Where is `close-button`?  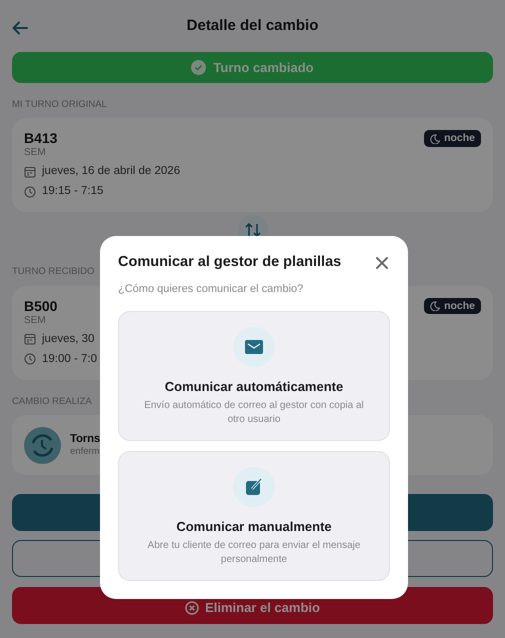 close-button is located at coordinates (382, 262).